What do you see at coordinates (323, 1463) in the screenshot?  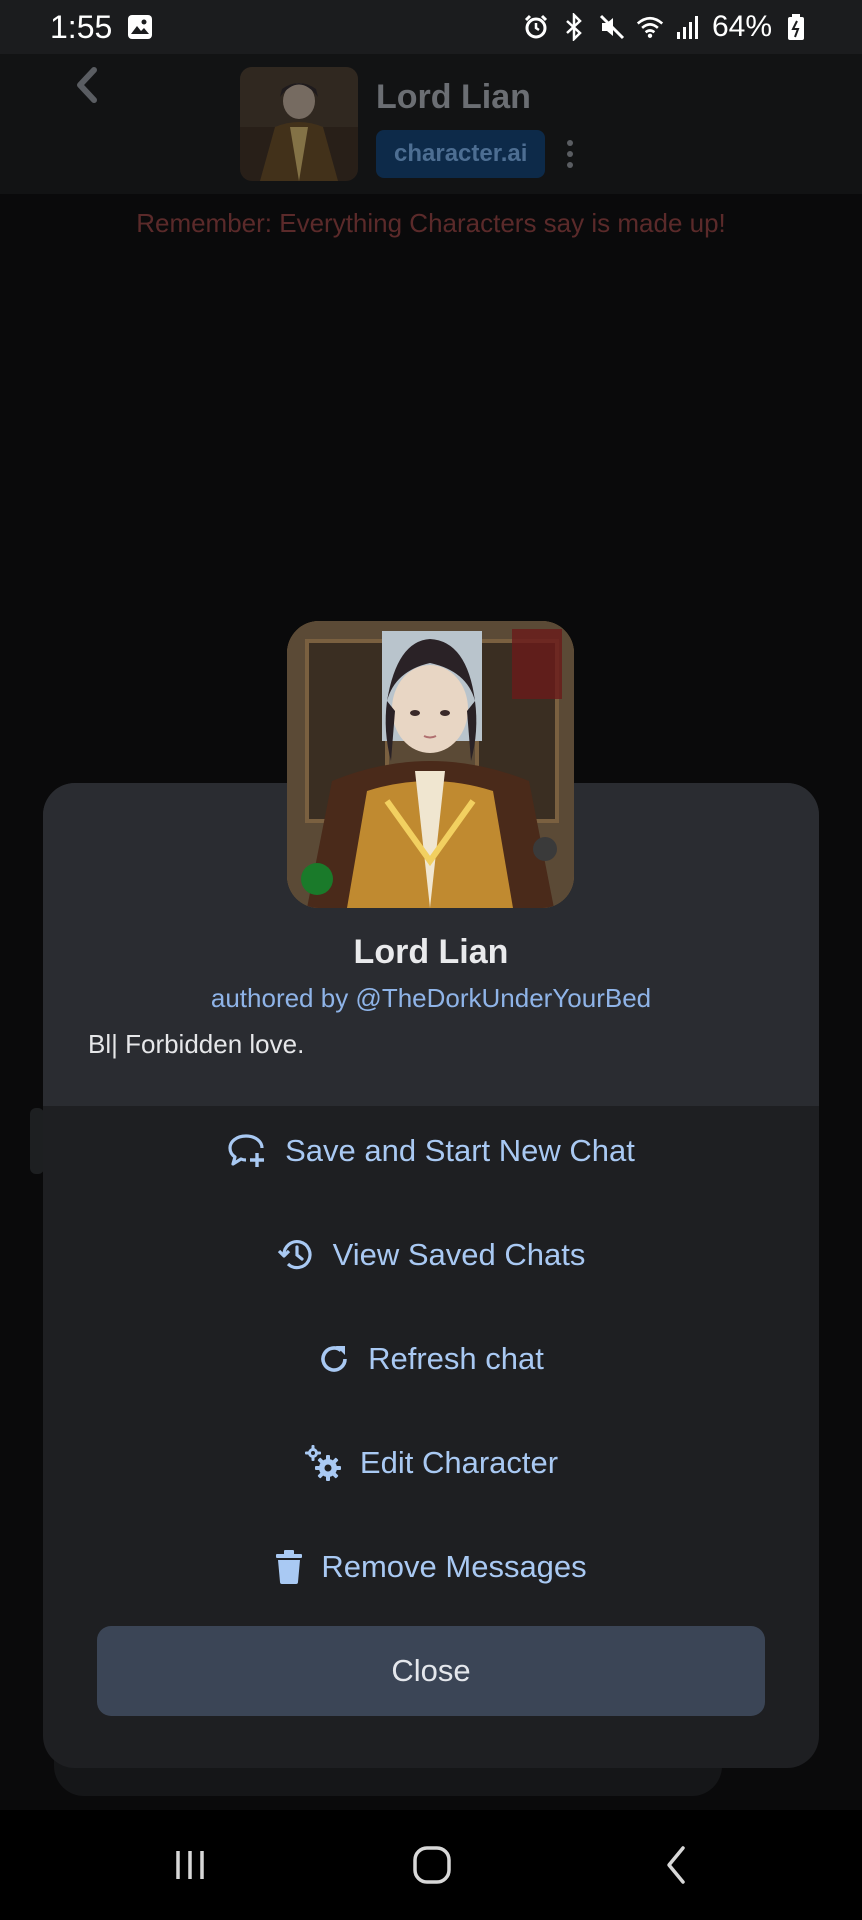 I see `gears-icon` at bounding box center [323, 1463].